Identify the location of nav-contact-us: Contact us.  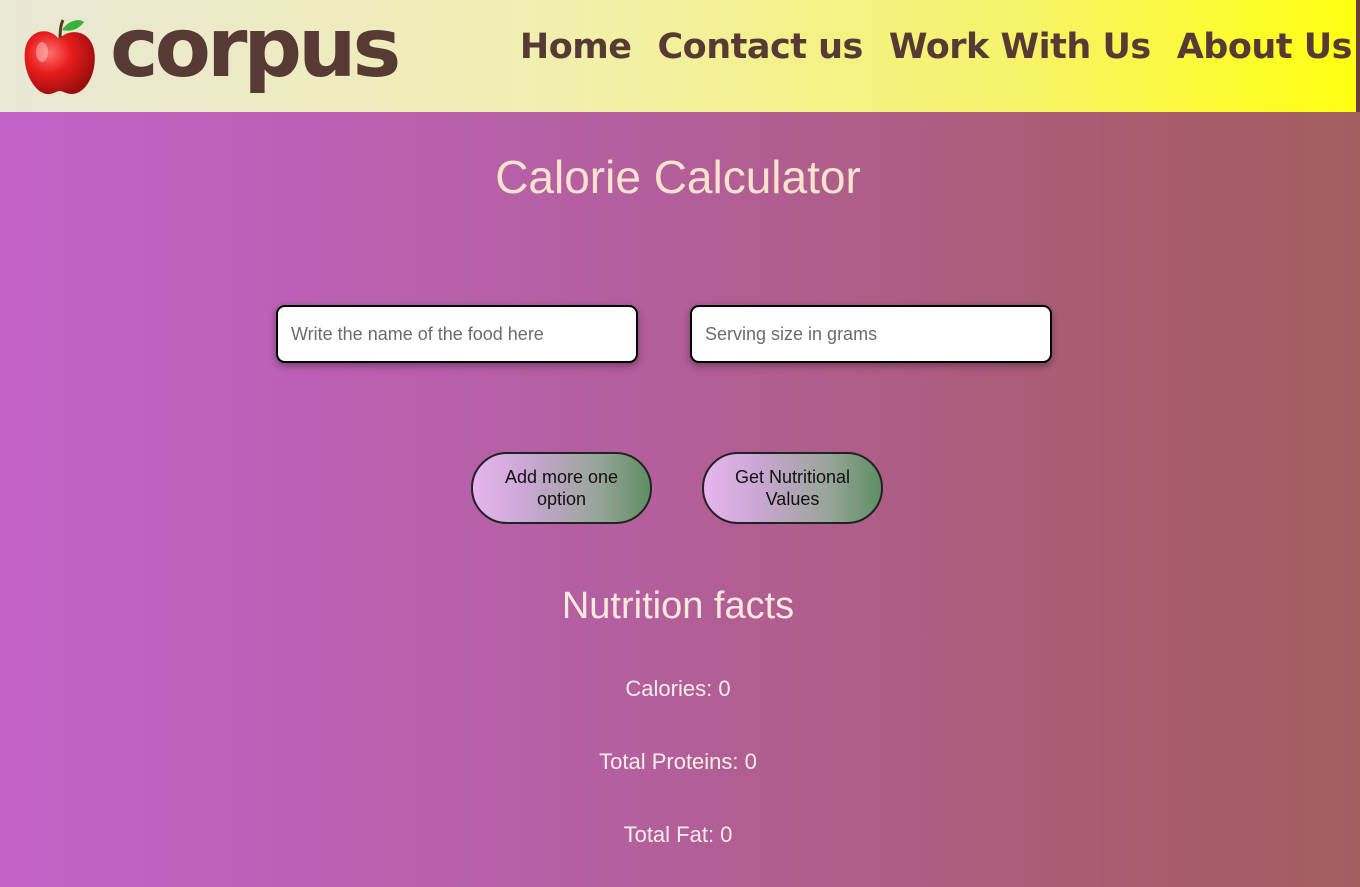
(760, 47).